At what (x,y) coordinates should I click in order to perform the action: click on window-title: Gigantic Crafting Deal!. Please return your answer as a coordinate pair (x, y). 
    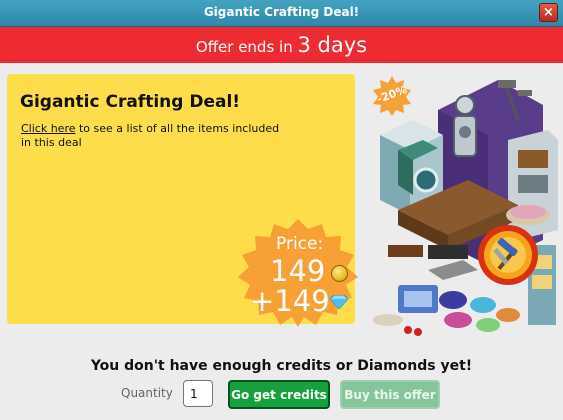
    Looking at the image, I should click on (281, 12).